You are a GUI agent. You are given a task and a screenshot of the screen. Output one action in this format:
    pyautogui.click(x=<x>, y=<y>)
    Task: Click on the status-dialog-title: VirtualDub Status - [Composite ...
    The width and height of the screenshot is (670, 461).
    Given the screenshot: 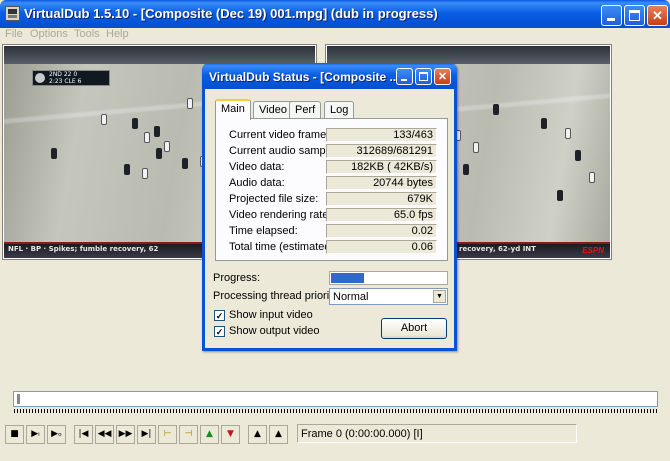 What is the action you would take?
    pyautogui.click(x=304, y=77)
    